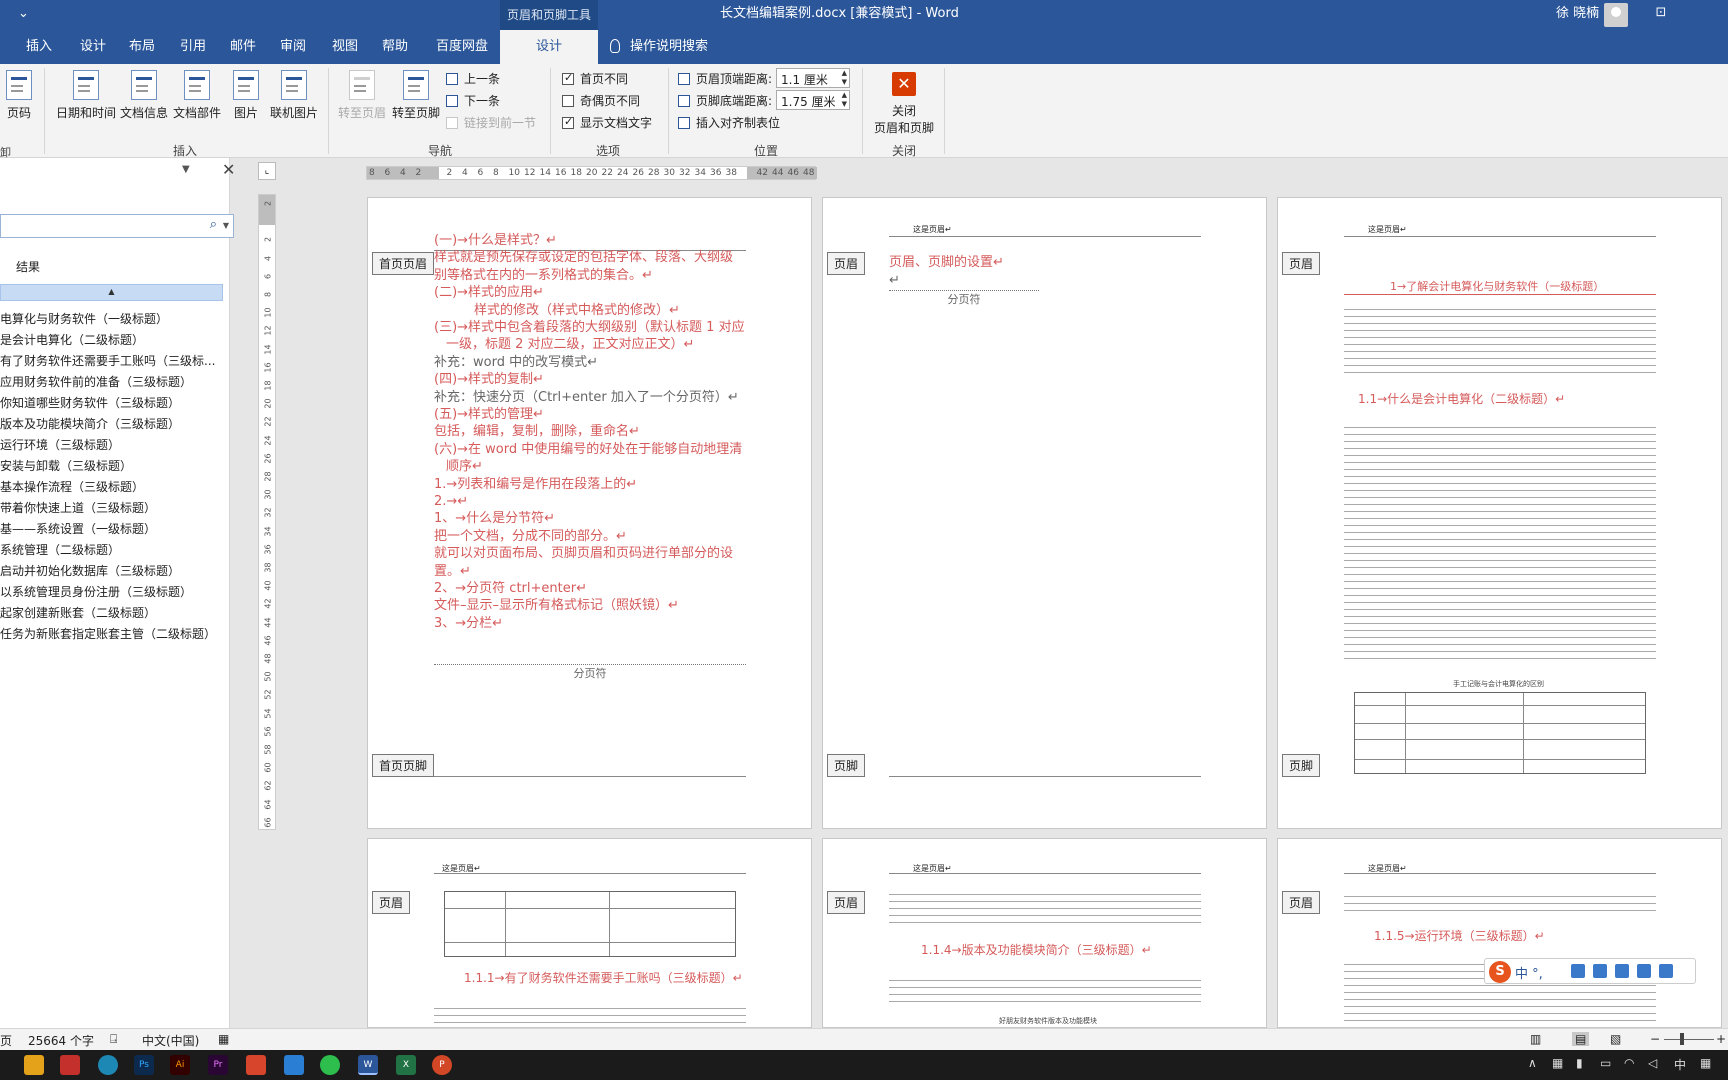 This screenshot has height=1080, width=1728. I want to click on collapse-heading-bar: ▲, so click(111, 292).